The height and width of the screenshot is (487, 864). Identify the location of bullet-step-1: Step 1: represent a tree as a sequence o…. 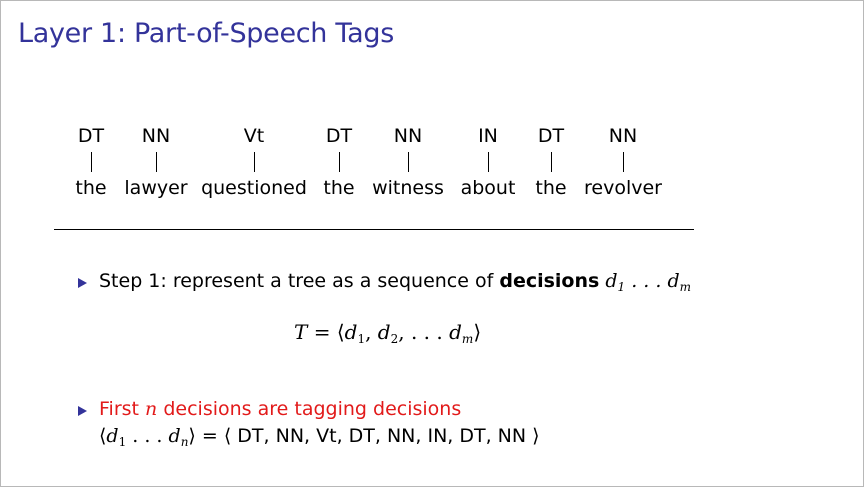
(395, 282).